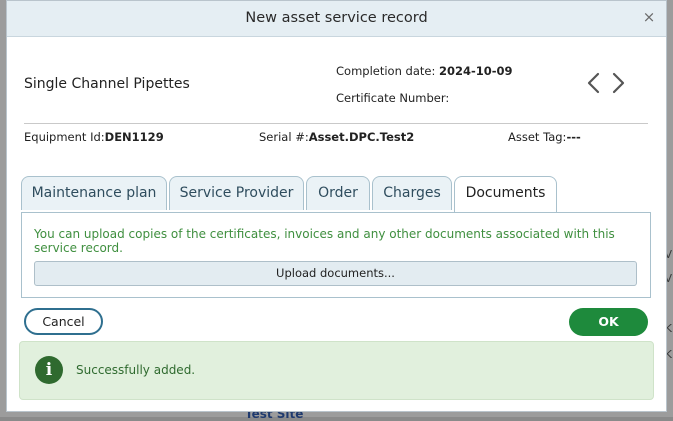  I want to click on serial-number-value: Asset.DPC.Test2, so click(361, 137).